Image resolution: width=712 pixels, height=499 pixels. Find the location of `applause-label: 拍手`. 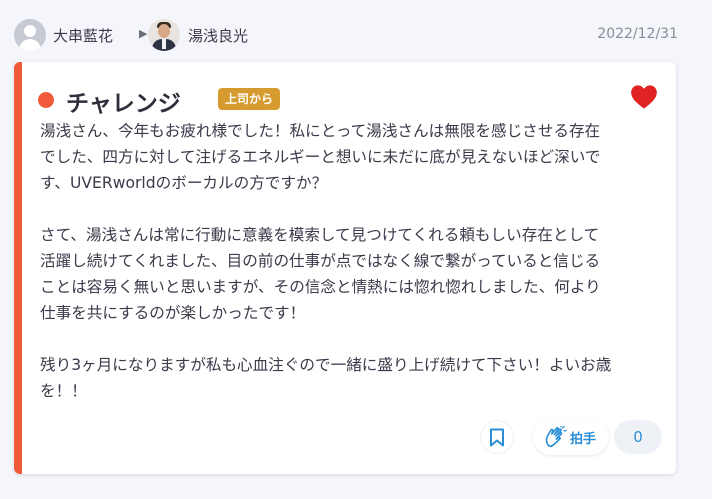

applause-label: 拍手 is located at coordinates (583, 439).